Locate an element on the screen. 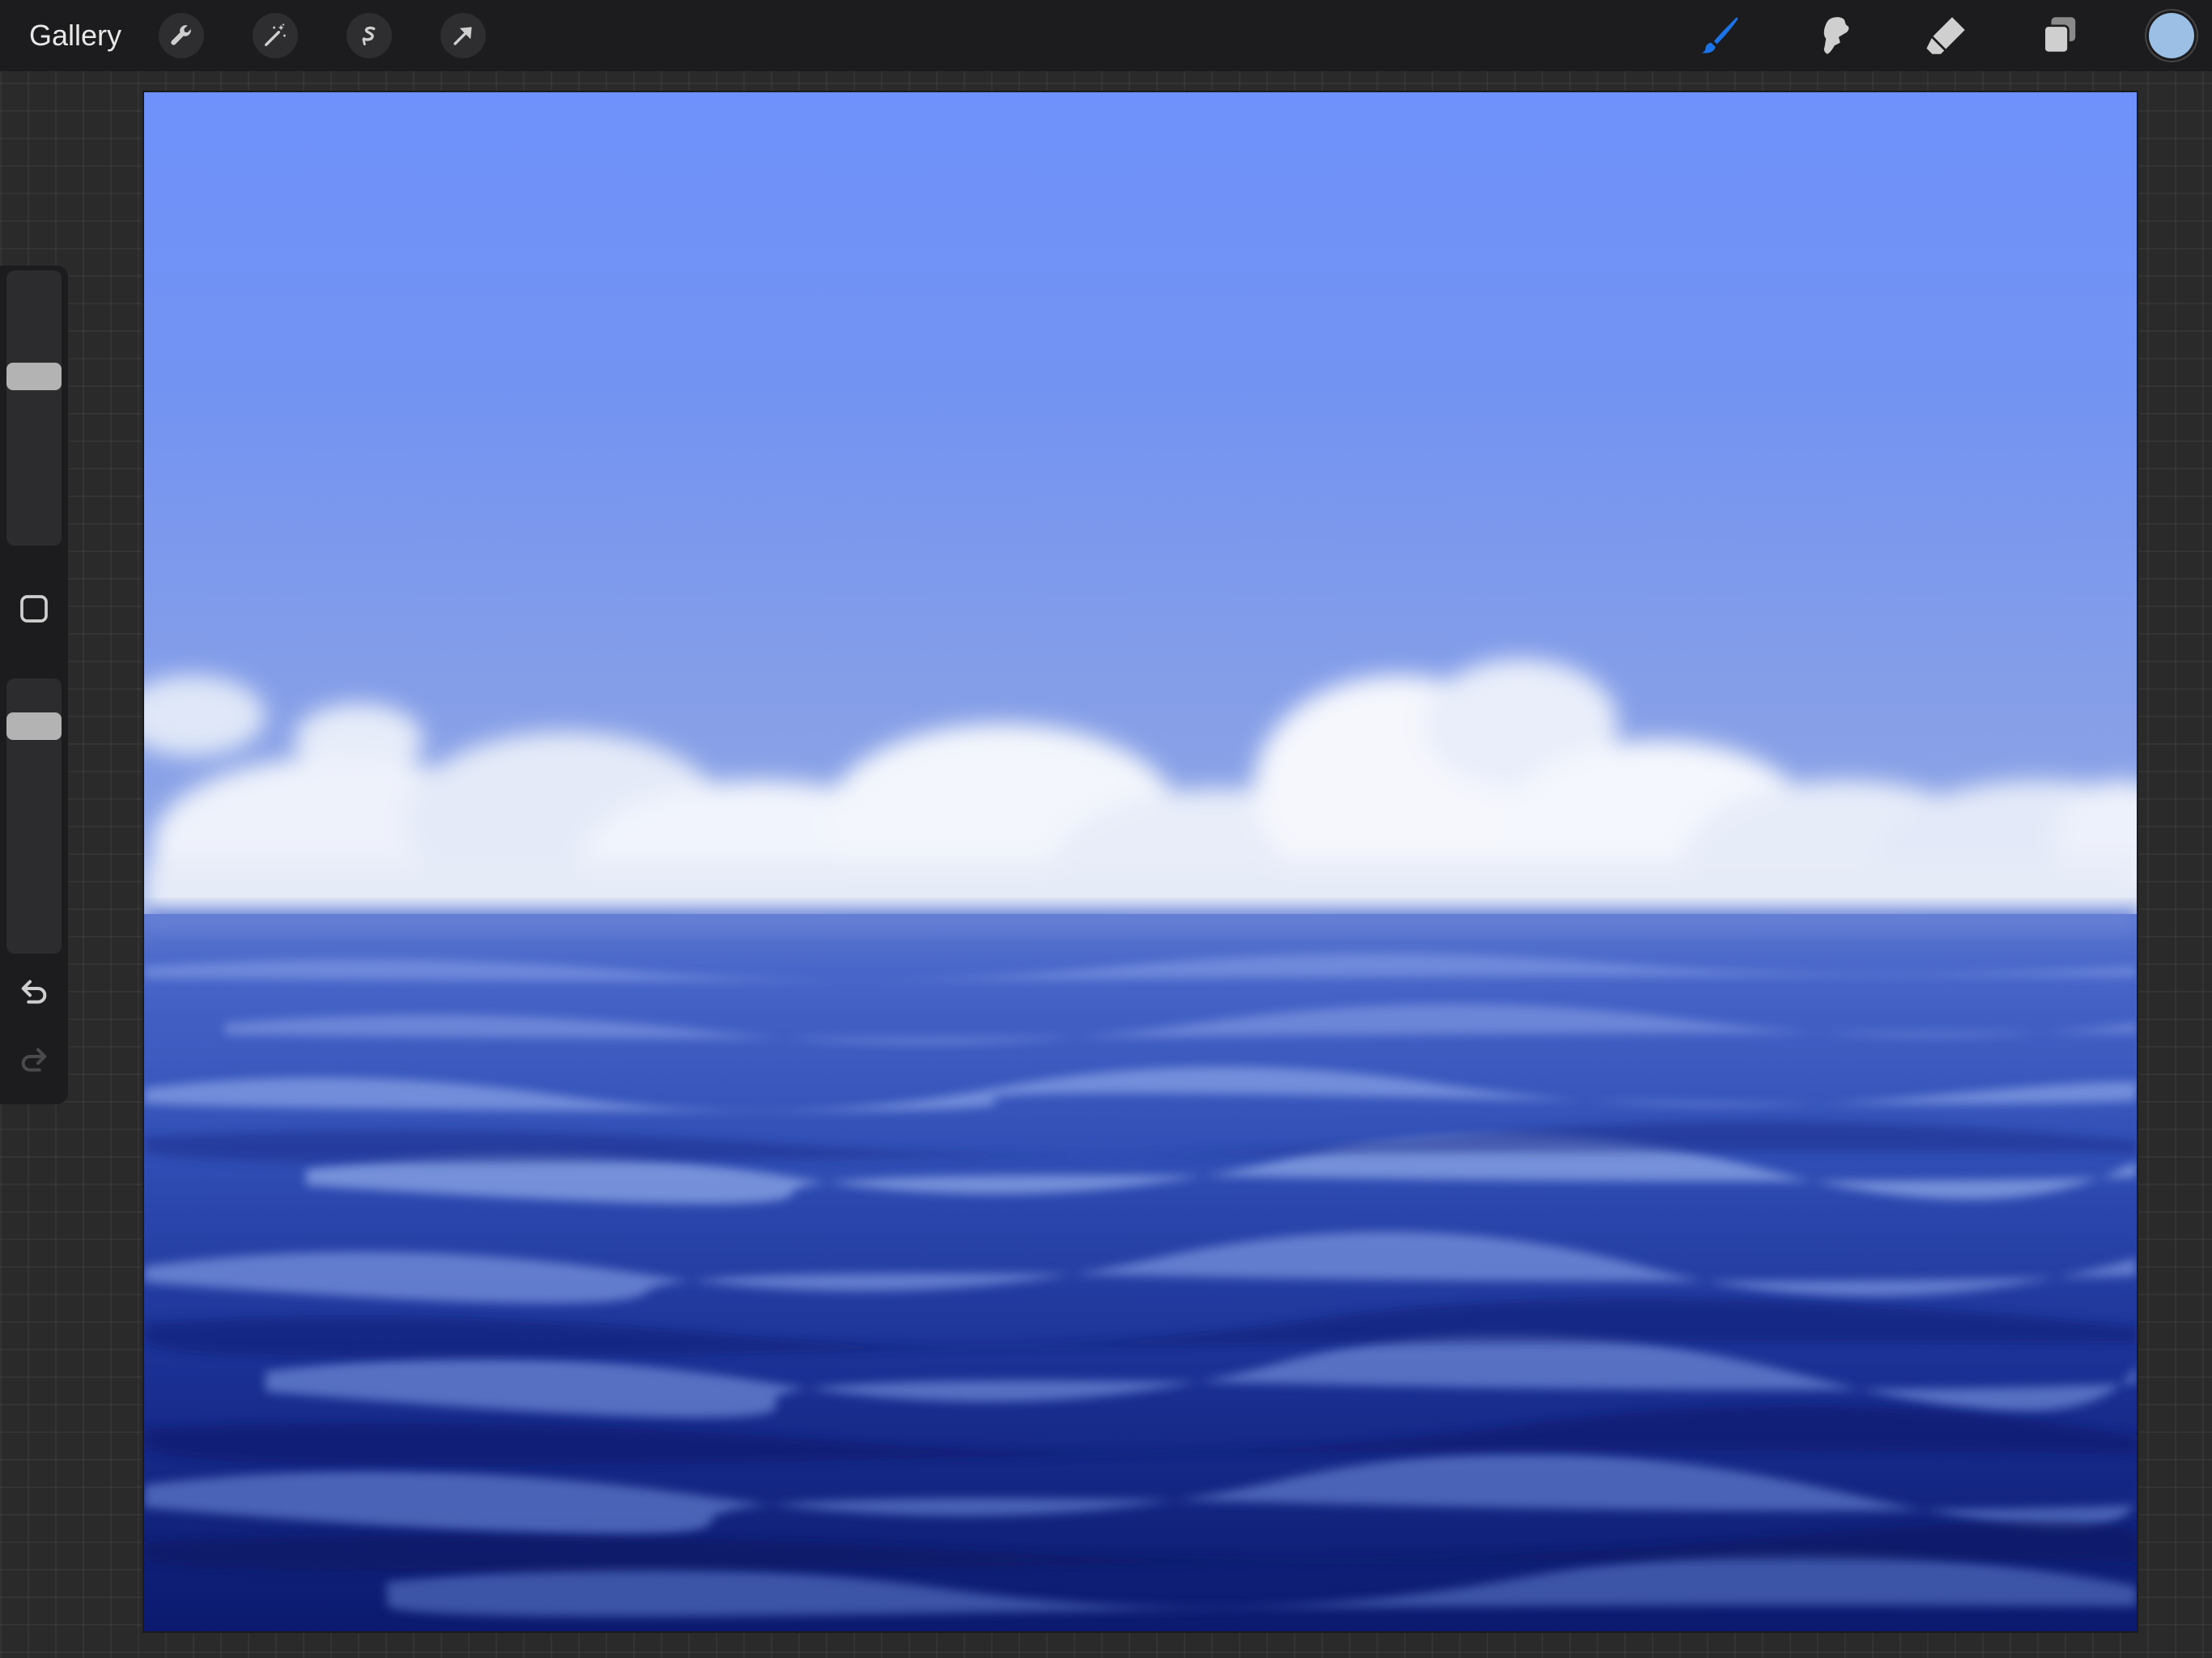 Image resolution: width=2212 pixels, height=1658 pixels. actions-button is located at coordinates (182, 35).